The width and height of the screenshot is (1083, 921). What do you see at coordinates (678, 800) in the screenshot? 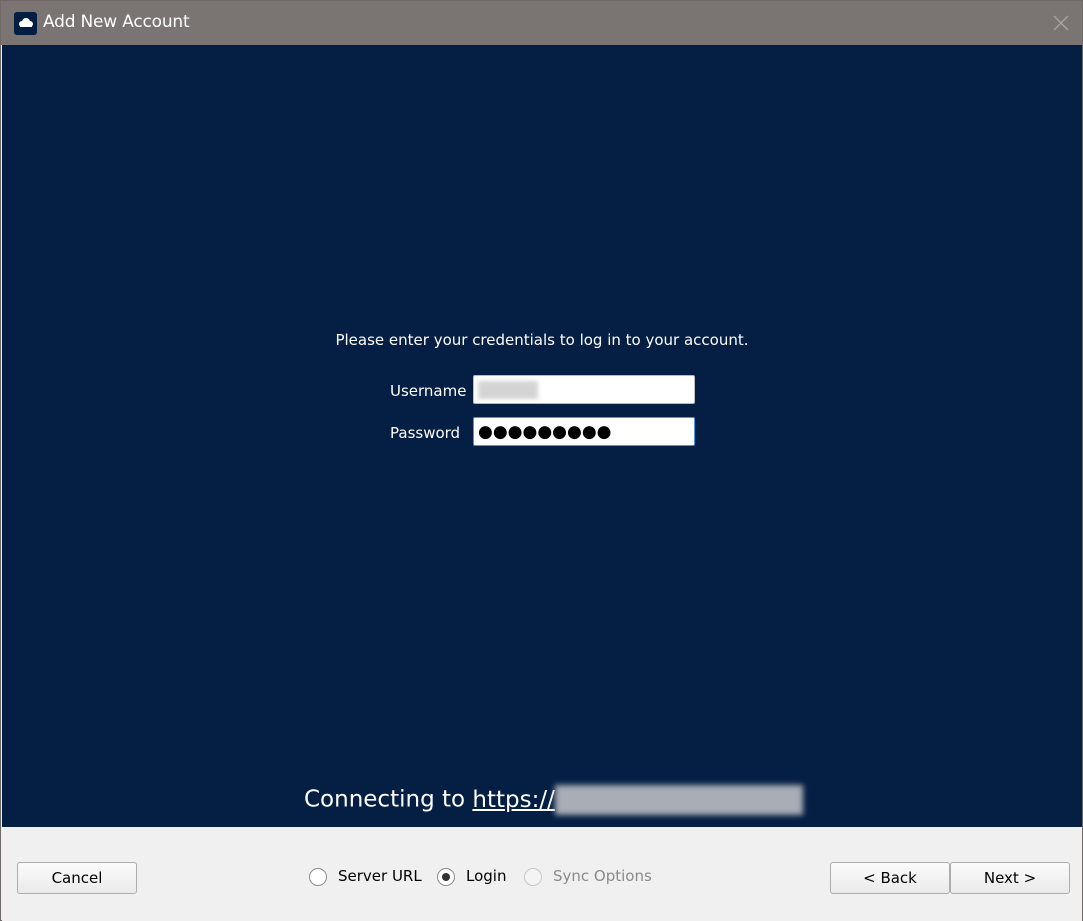
I see `redacted-server-host` at bounding box center [678, 800].